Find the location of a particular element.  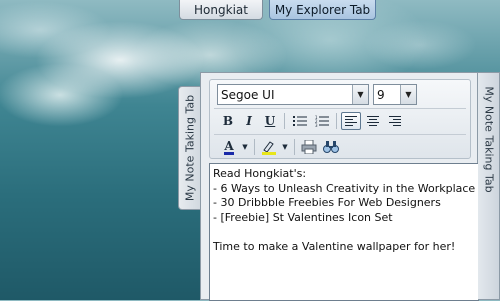

bold-icon: B is located at coordinates (228, 121).